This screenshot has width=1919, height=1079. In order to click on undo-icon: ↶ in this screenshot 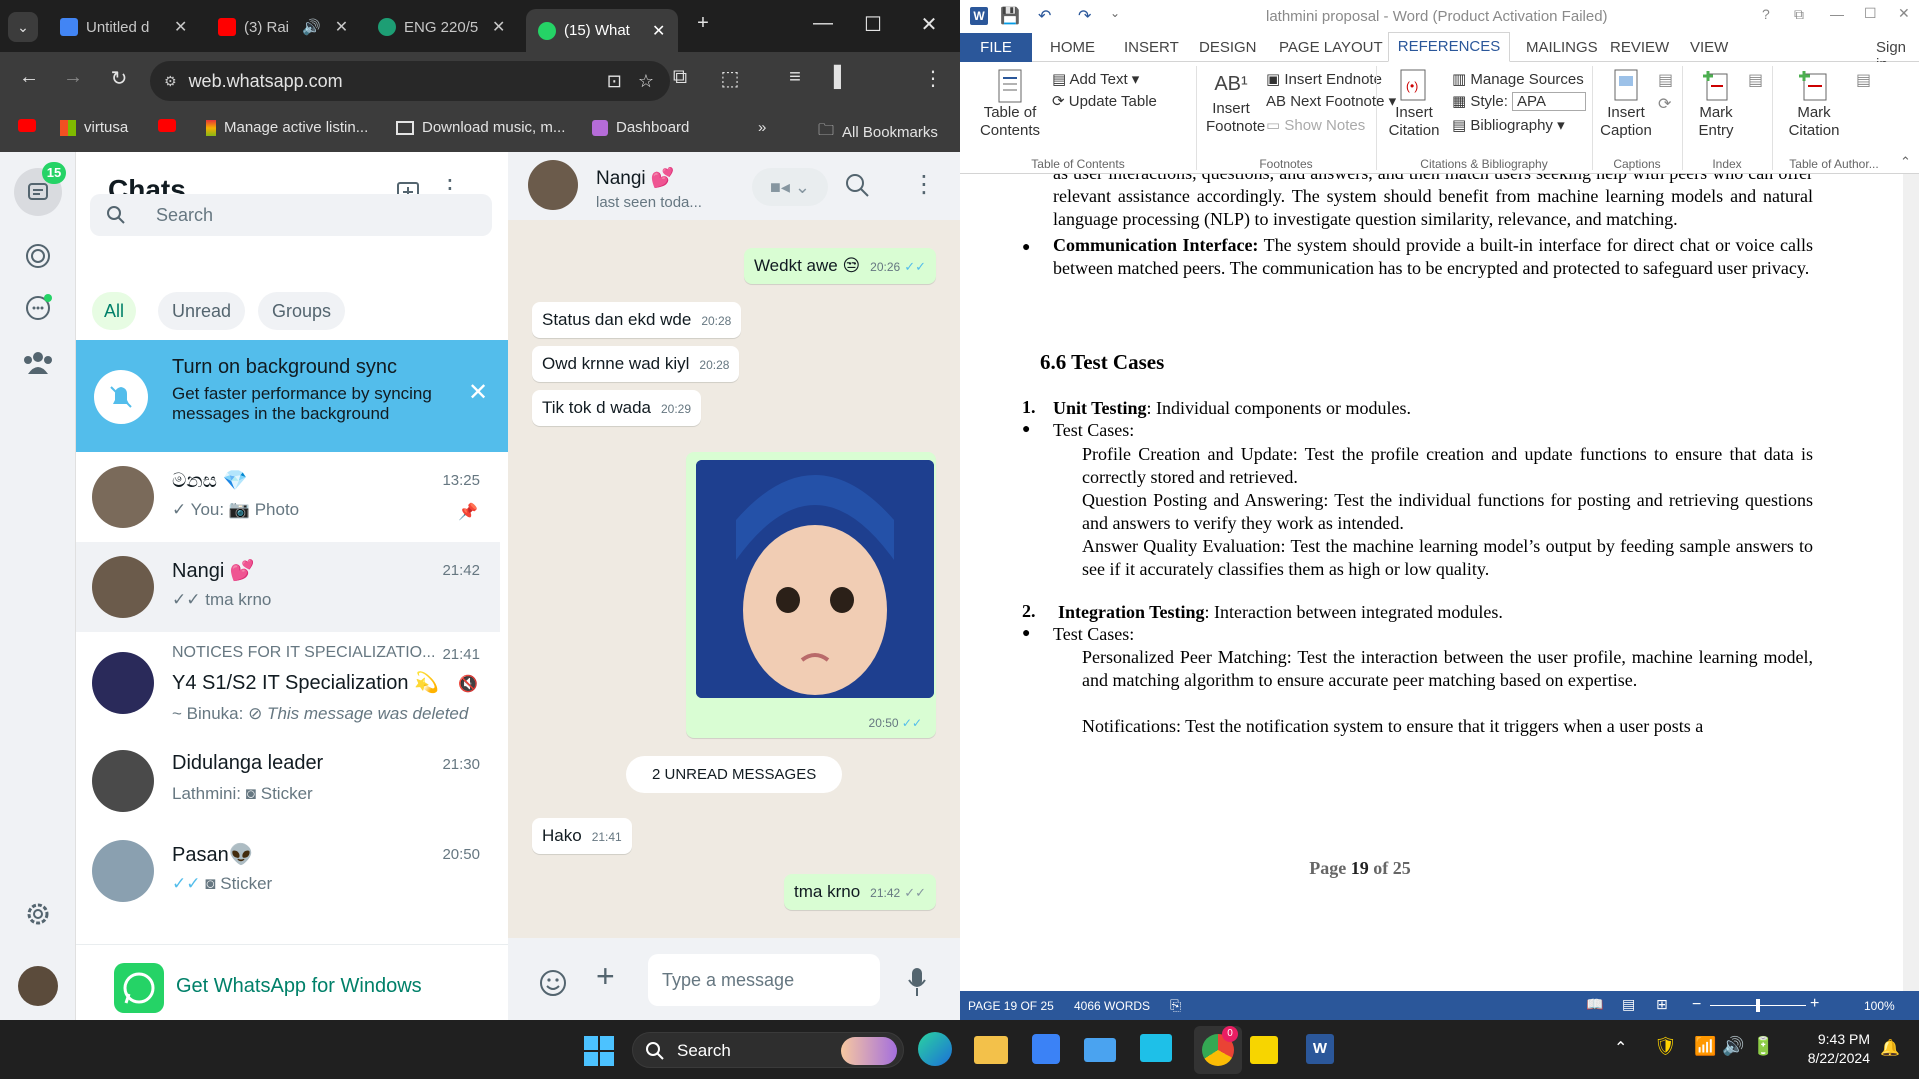, I will do `click(1044, 16)`.